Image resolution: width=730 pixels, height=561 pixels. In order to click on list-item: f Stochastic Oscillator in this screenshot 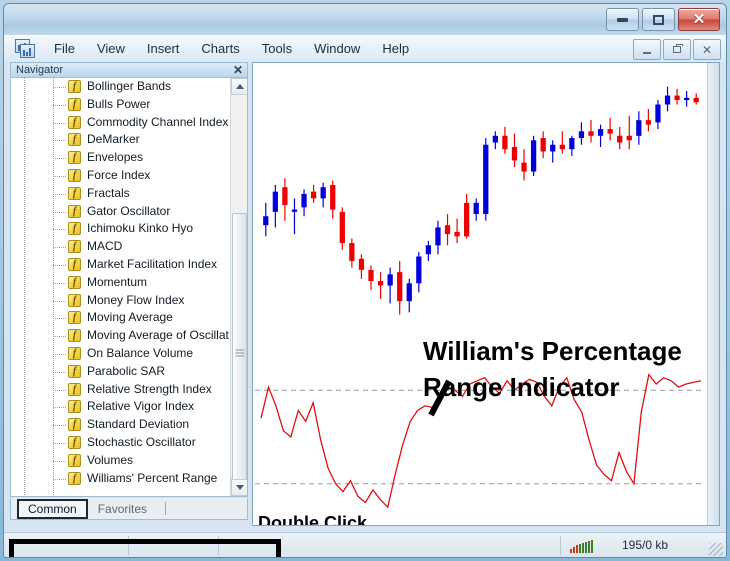, I will do `click(120, 443)`.